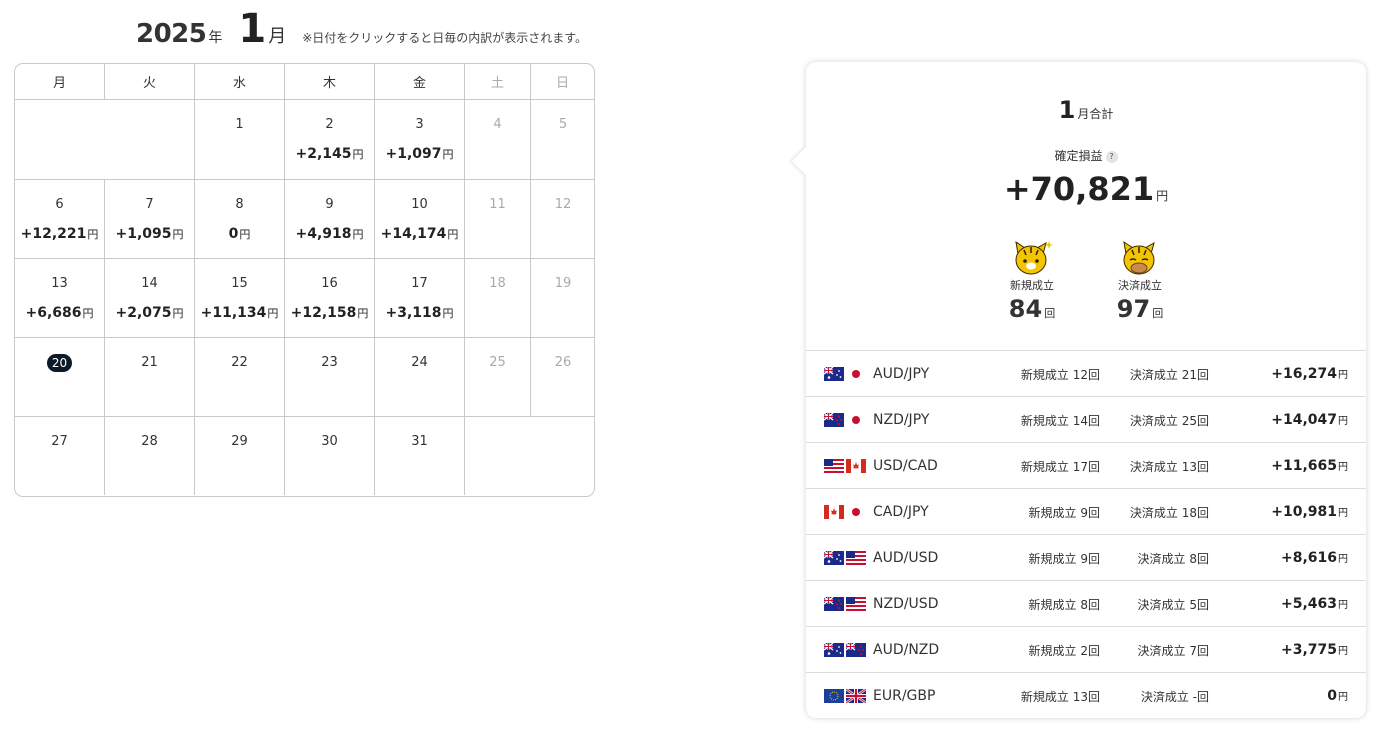 The image size is (1380, 743). I want to click on calendar-day-cell: 30, so click(330, 456).